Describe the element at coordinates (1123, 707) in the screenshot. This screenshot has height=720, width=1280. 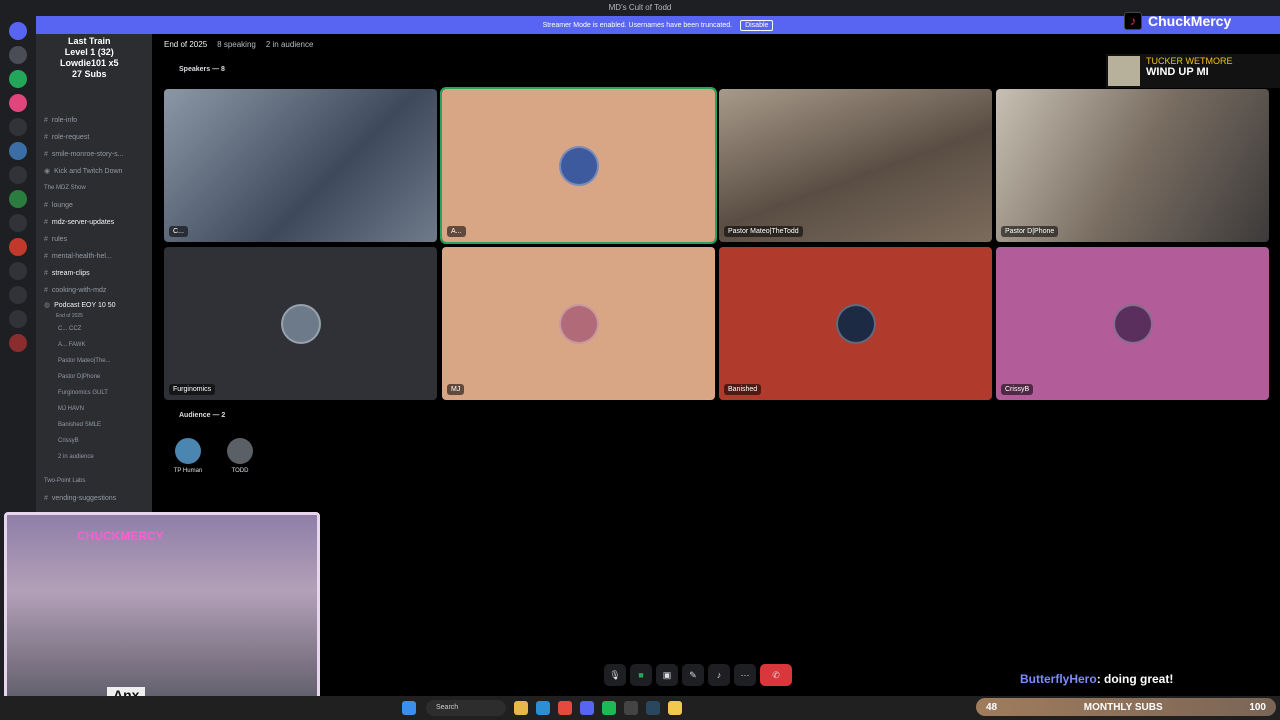
I see `subs-label: MONTHLY SUBS` at that location.